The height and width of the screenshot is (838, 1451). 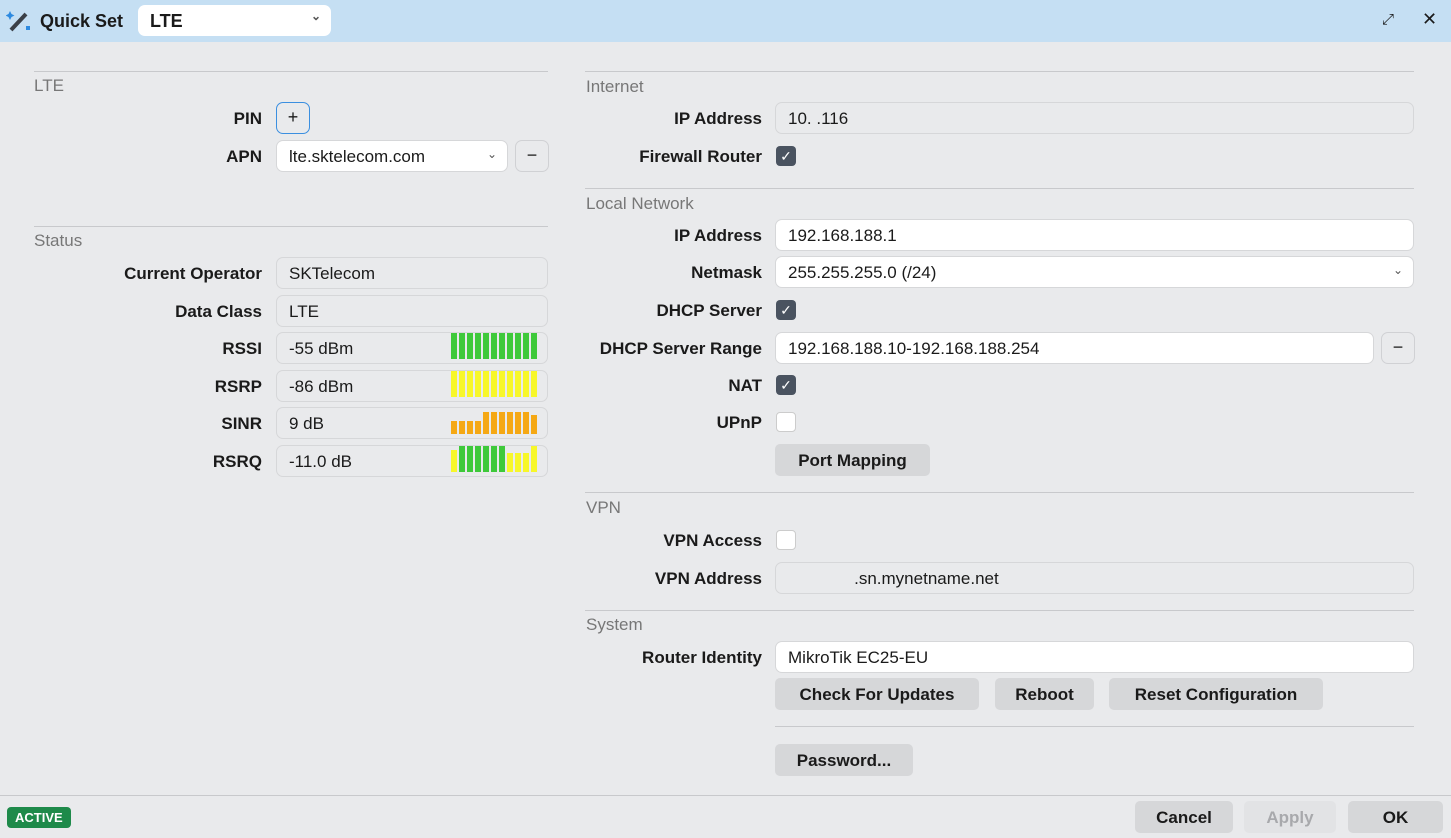 I want to click on status-field: -55 dBm, so click(x=412, y=348).